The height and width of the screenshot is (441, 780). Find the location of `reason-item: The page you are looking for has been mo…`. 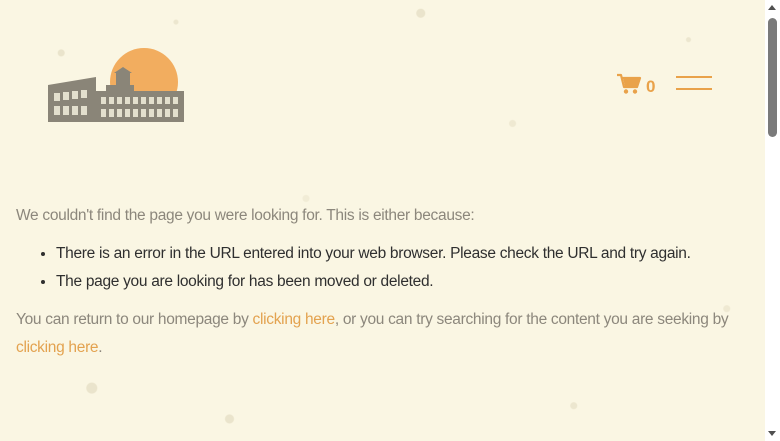

reason-item: The page you are looking for has been mo… is located at coordinates (401, 282).